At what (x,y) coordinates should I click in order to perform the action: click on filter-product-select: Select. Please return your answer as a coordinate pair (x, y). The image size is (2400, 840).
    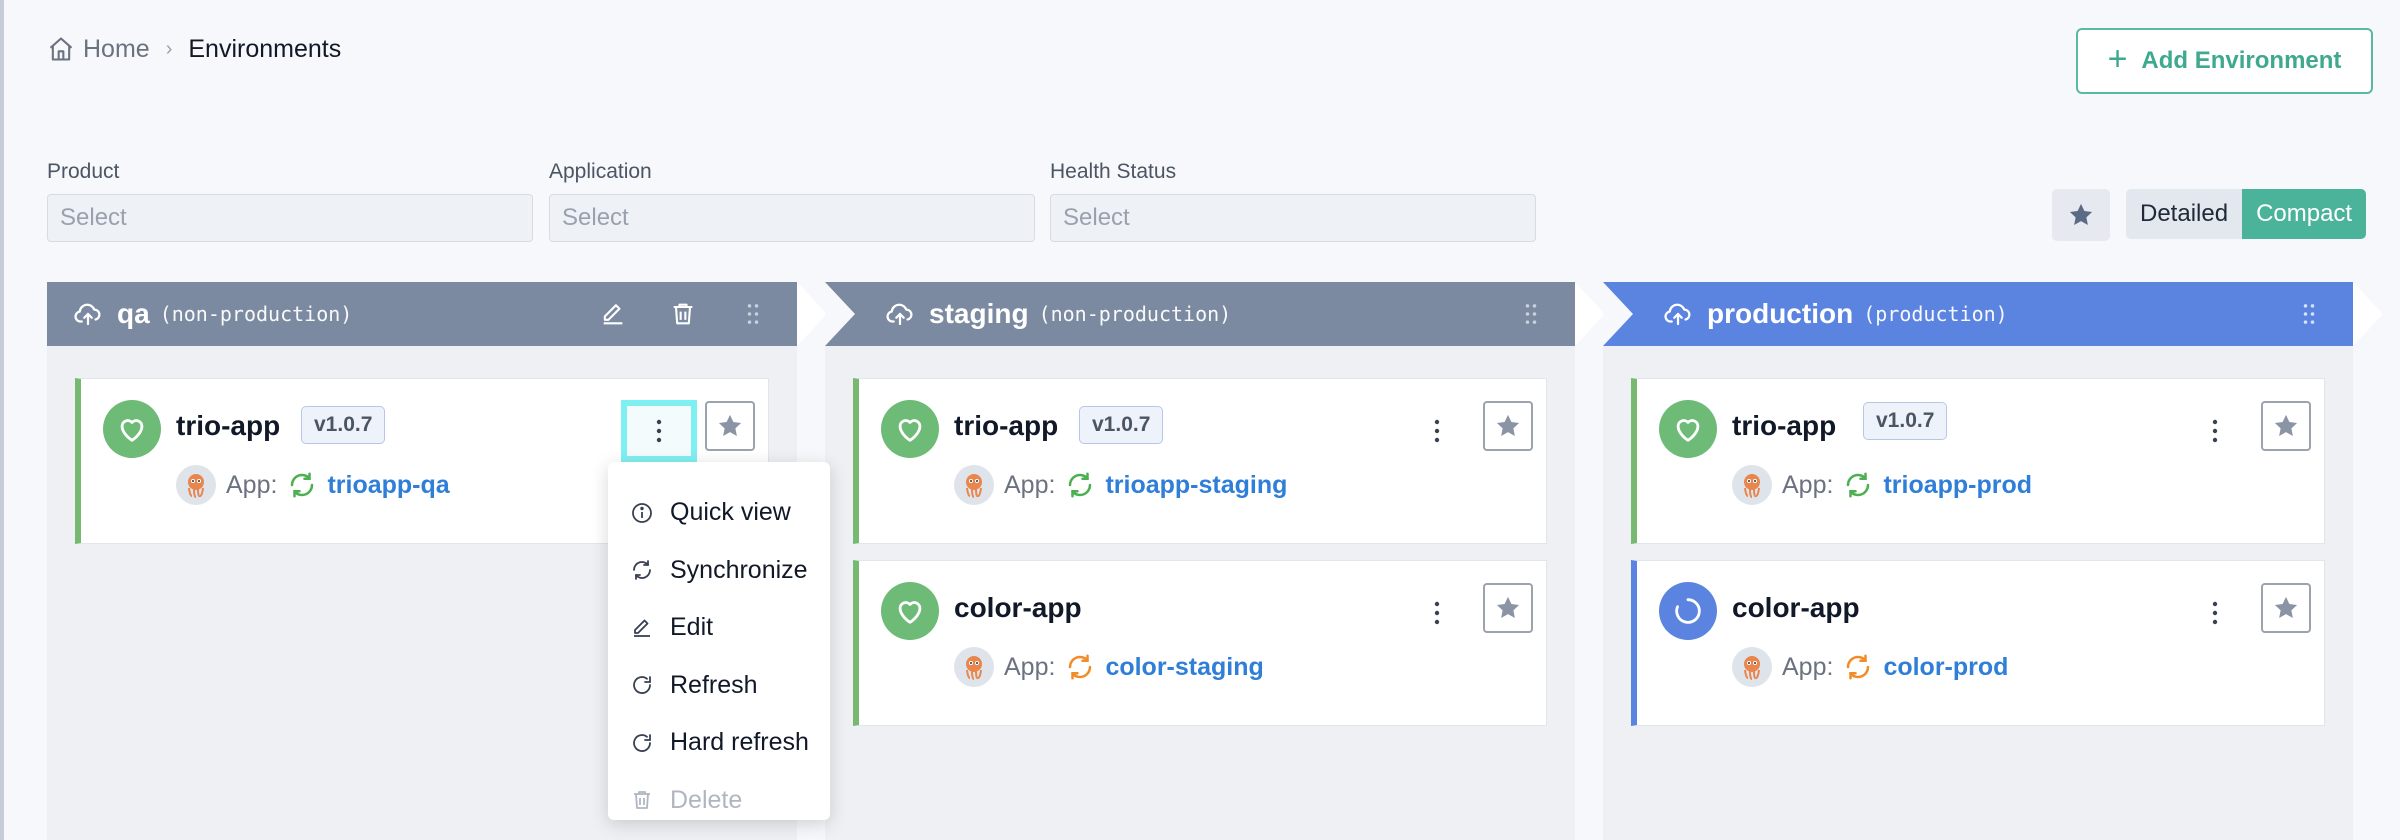
    Looking at the image, I should click on (290, 218).